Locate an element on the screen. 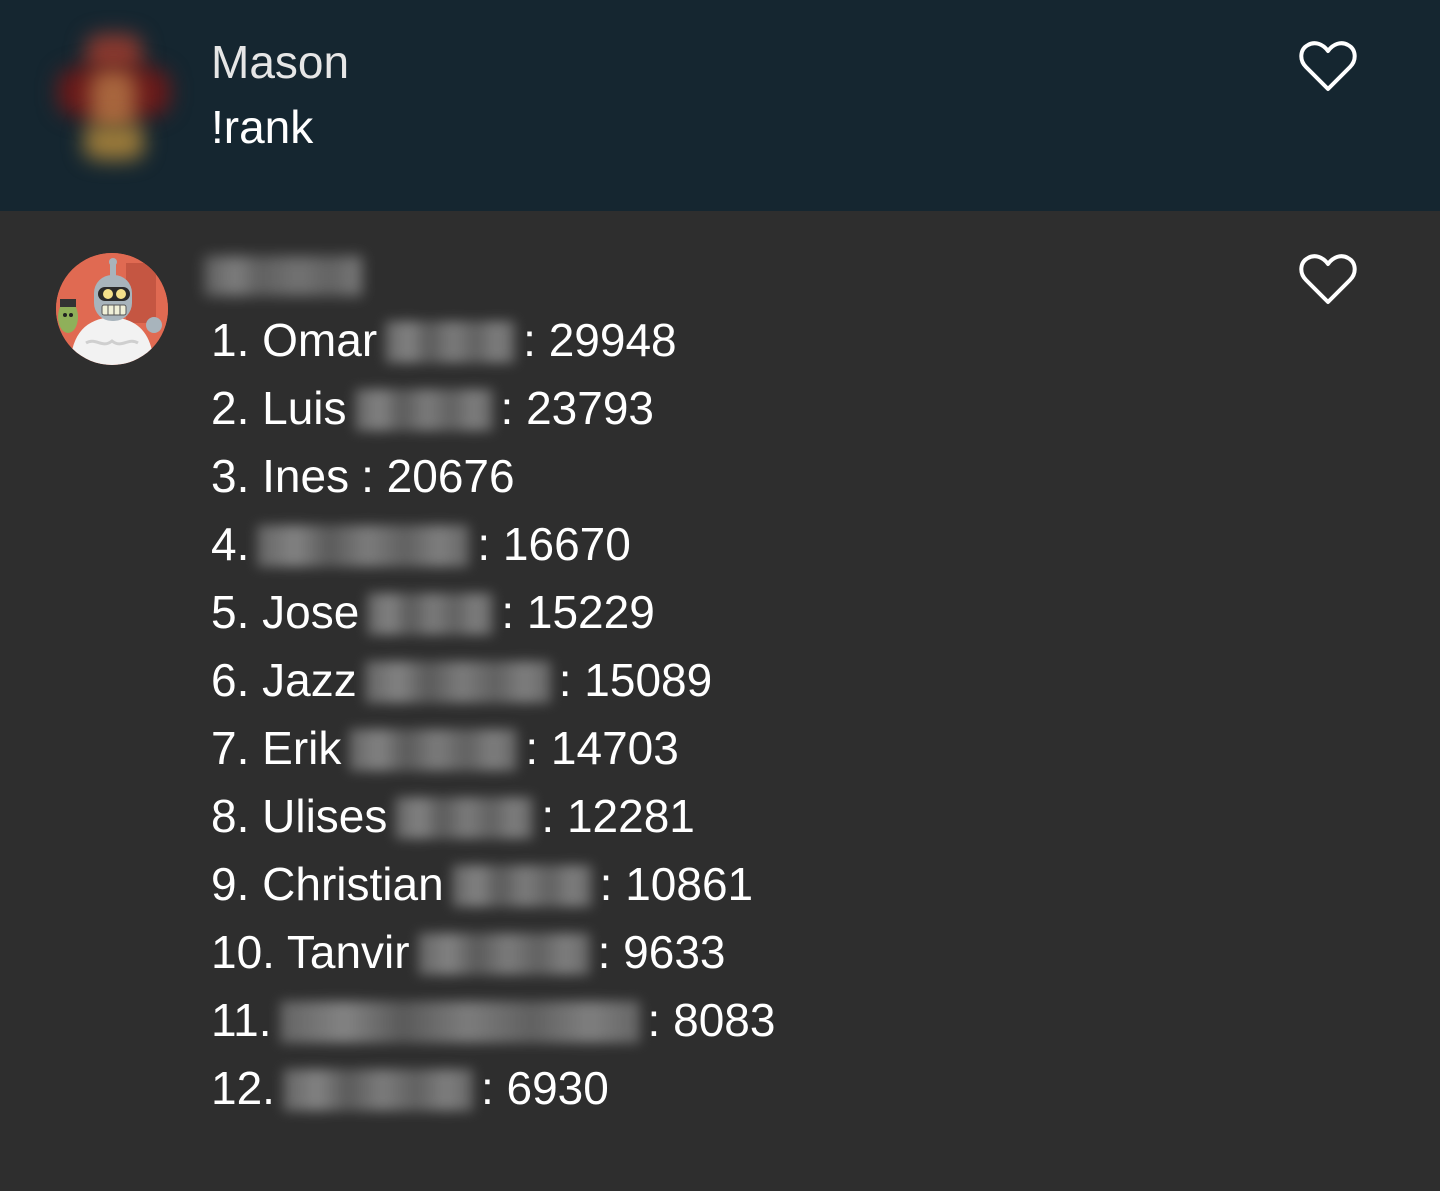 Image resolution: width=1440 pixels, height=1191 pixels. rank-score: : 9633 is located at coordinates (661, 952).